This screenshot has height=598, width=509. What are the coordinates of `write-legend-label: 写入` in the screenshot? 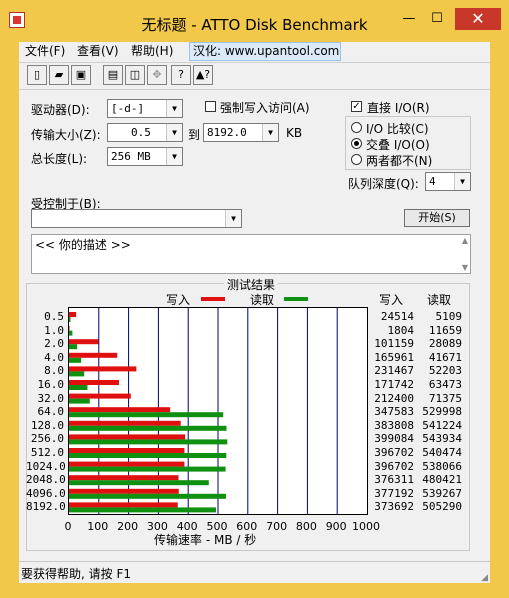 It's located at (178, 300).